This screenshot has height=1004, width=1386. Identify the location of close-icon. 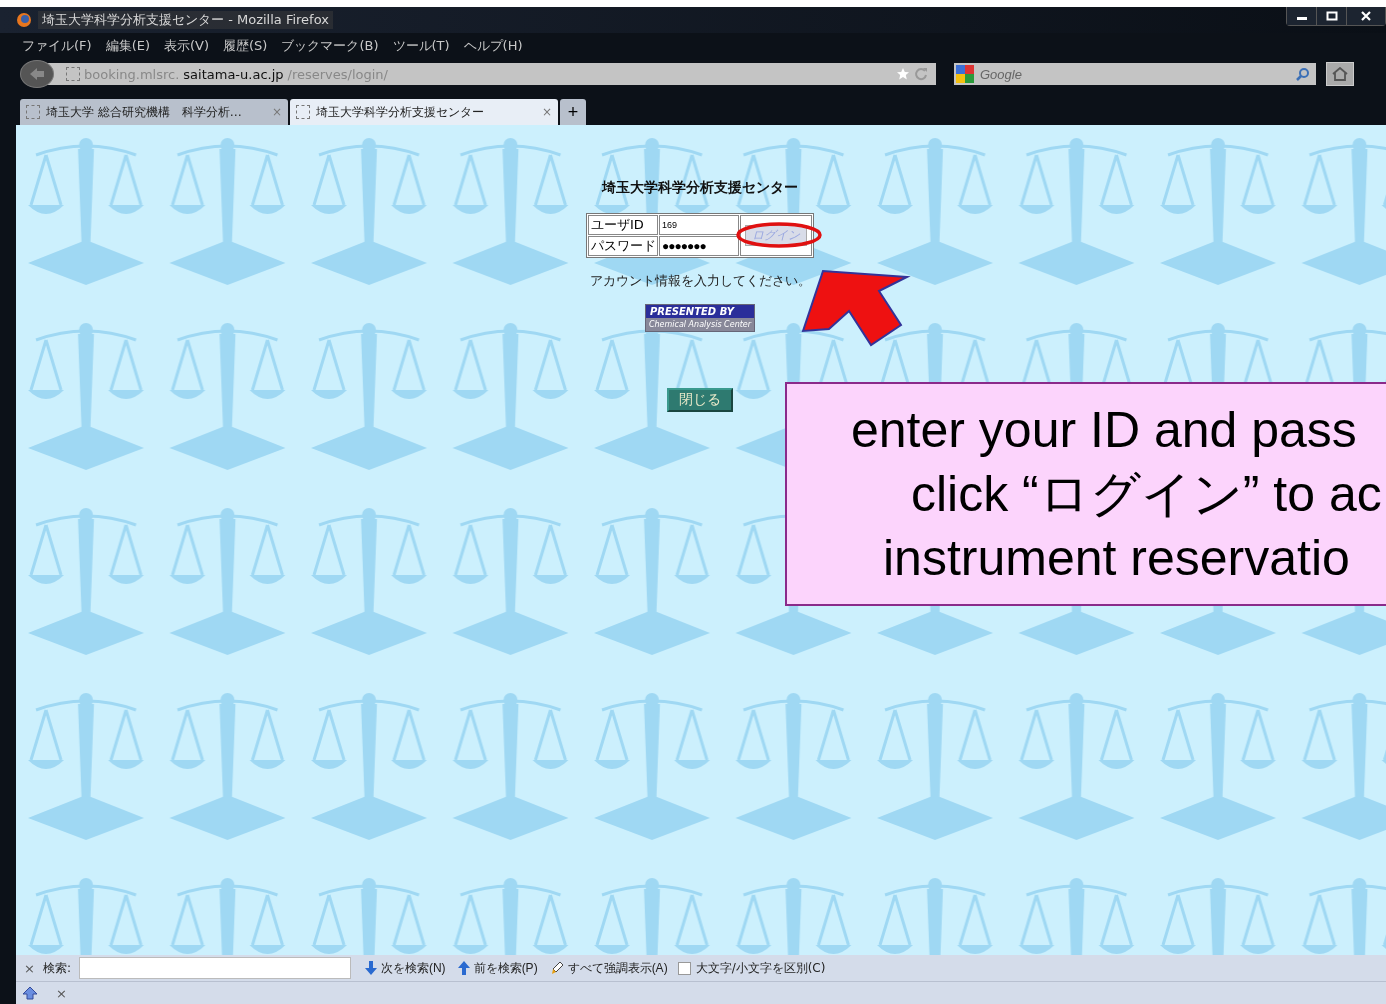
(1366, 16).